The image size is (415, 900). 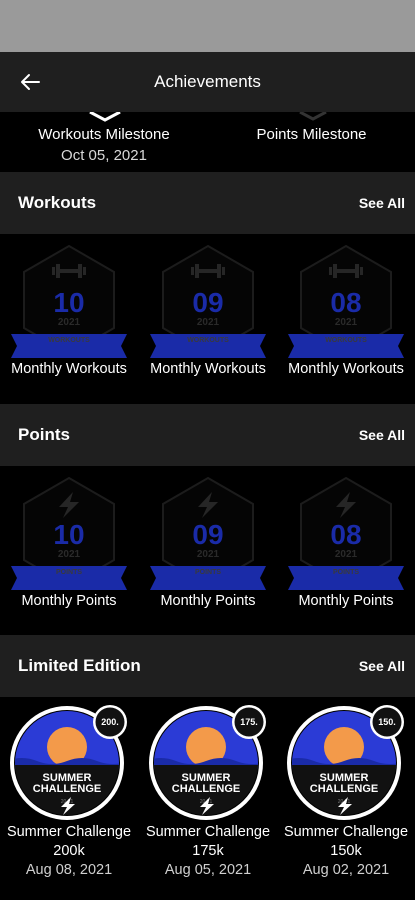 I want to click on see-all-workouts-button: See All, so click(x=382, y=203).